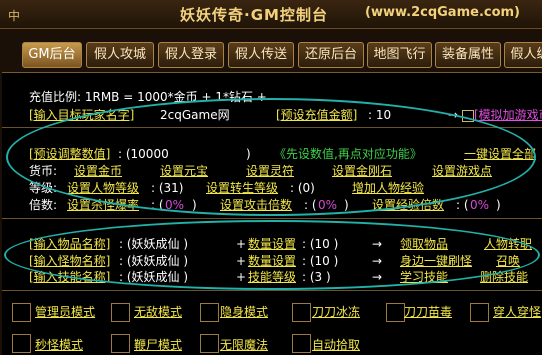 The width and height of the screenshot is (542, 355). What do you see at coordinates (120, 312) in the screenshot?
I see `invincible-checkbox` at bounding box center [120, 312].